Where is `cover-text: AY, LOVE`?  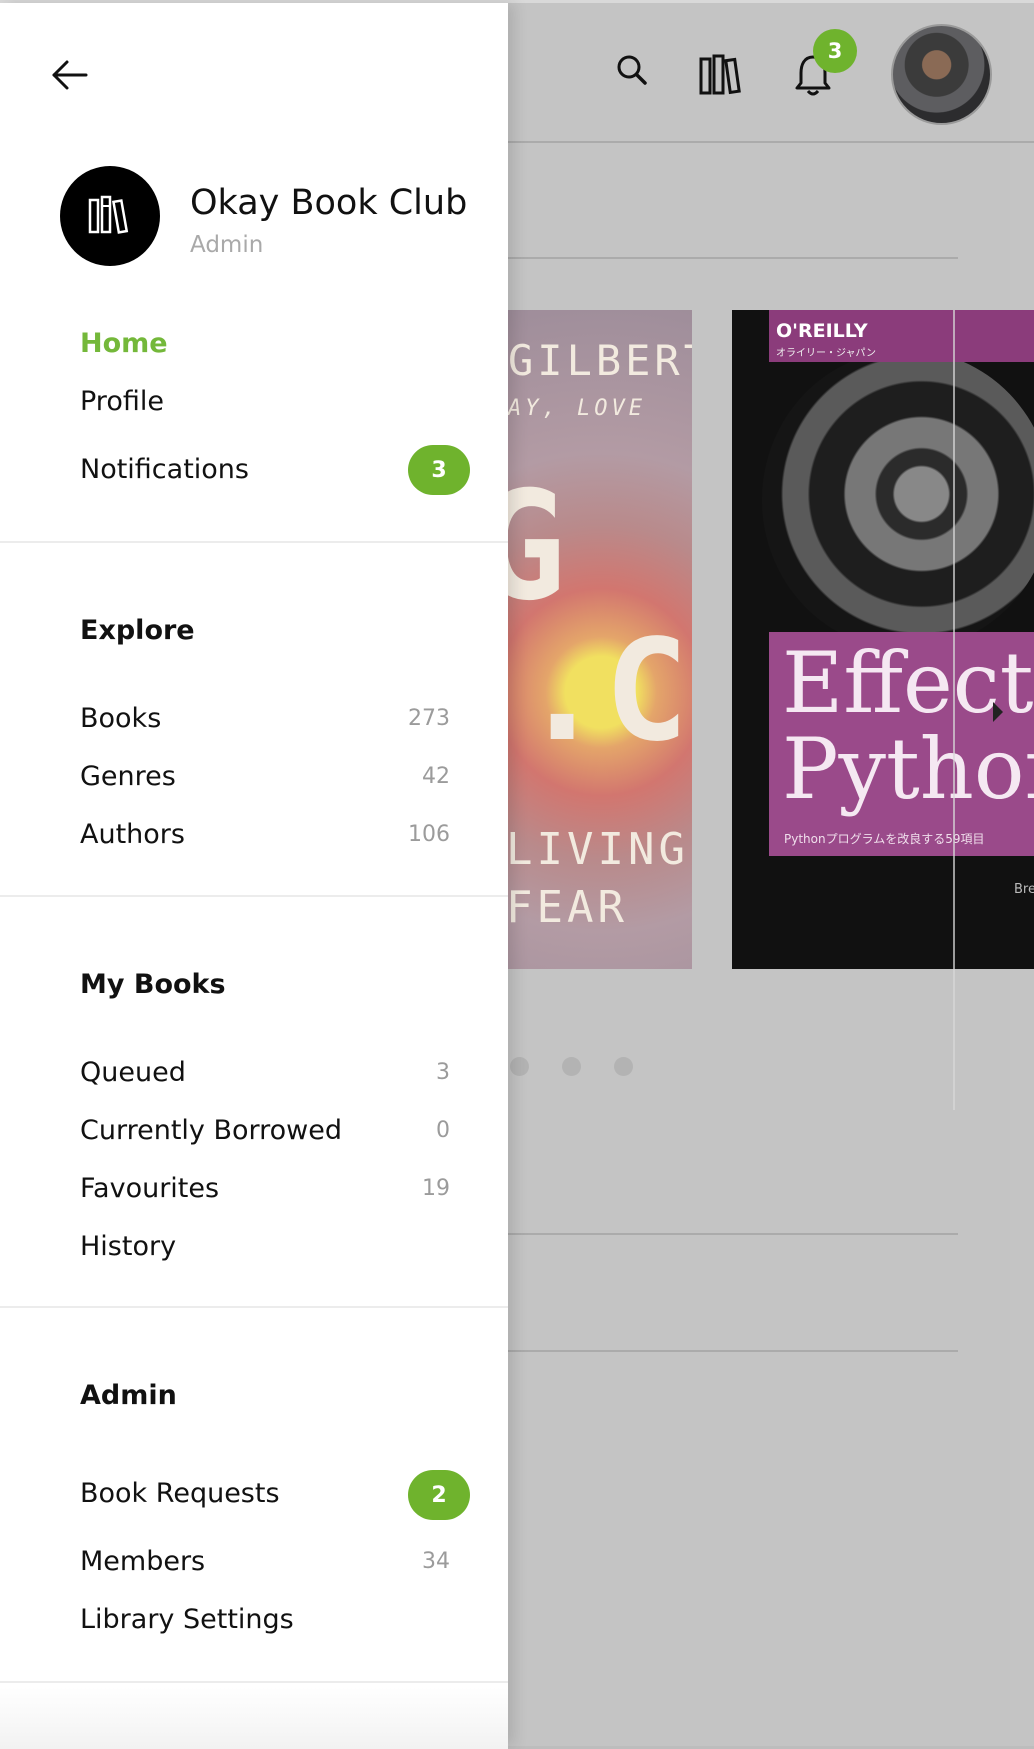
cover-text: AY, LOVE is located at coordinates (577, 408).